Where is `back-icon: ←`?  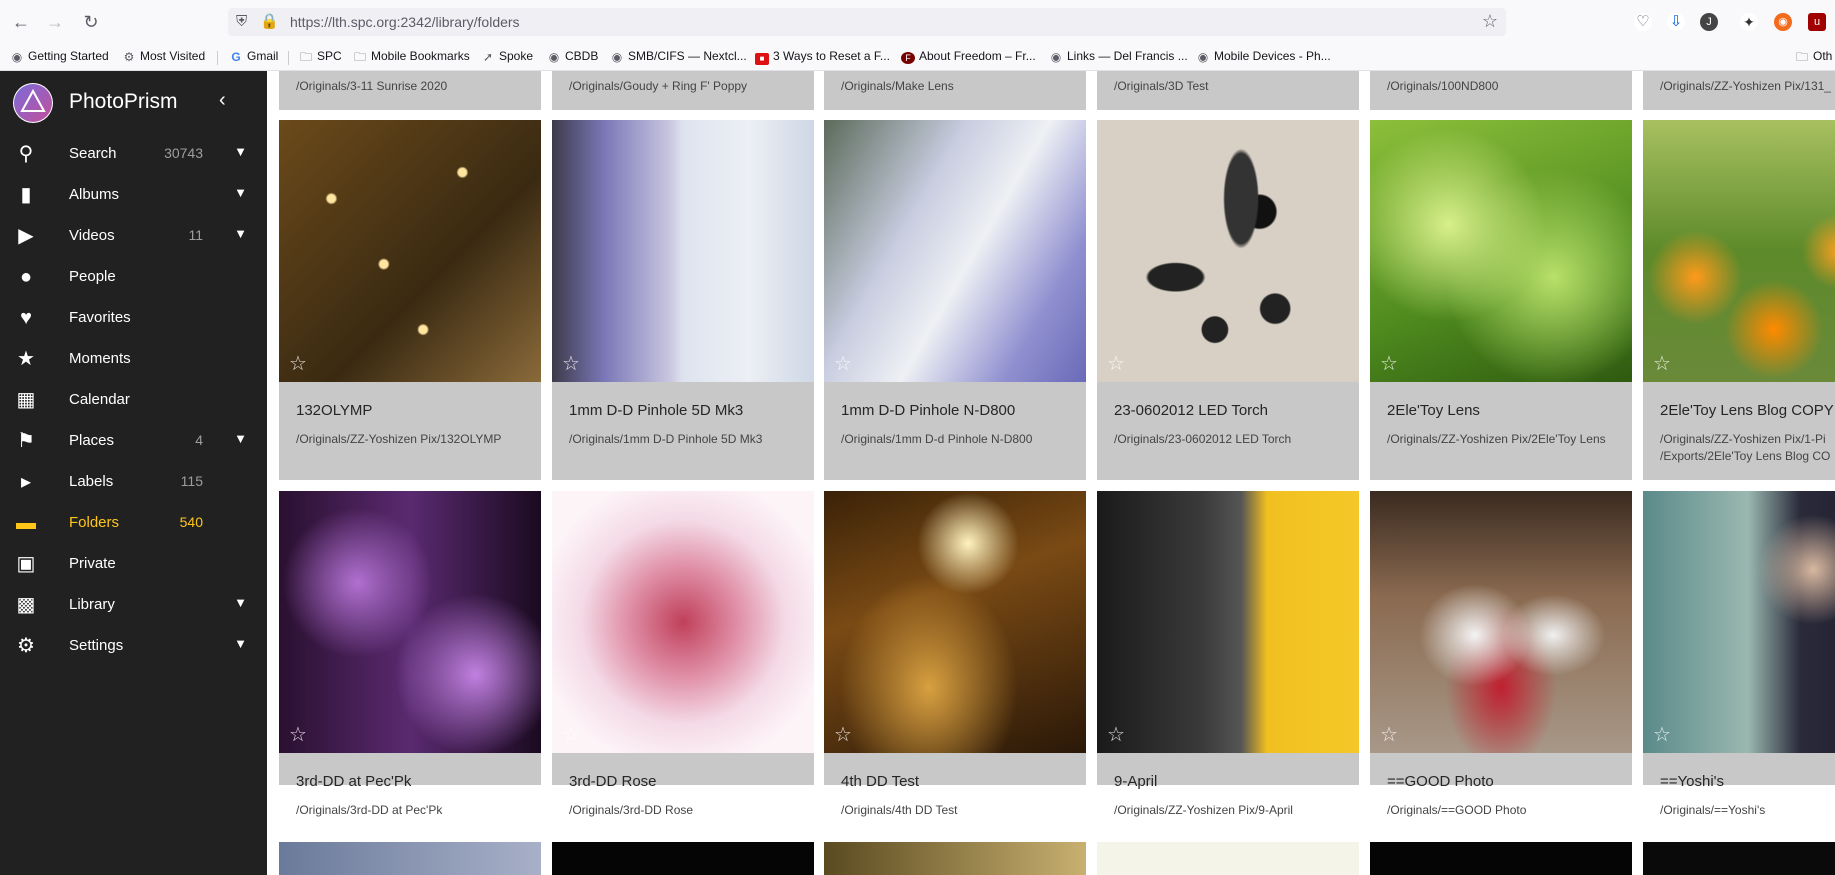
back-icon: ← is located at coordinates (21, 22).